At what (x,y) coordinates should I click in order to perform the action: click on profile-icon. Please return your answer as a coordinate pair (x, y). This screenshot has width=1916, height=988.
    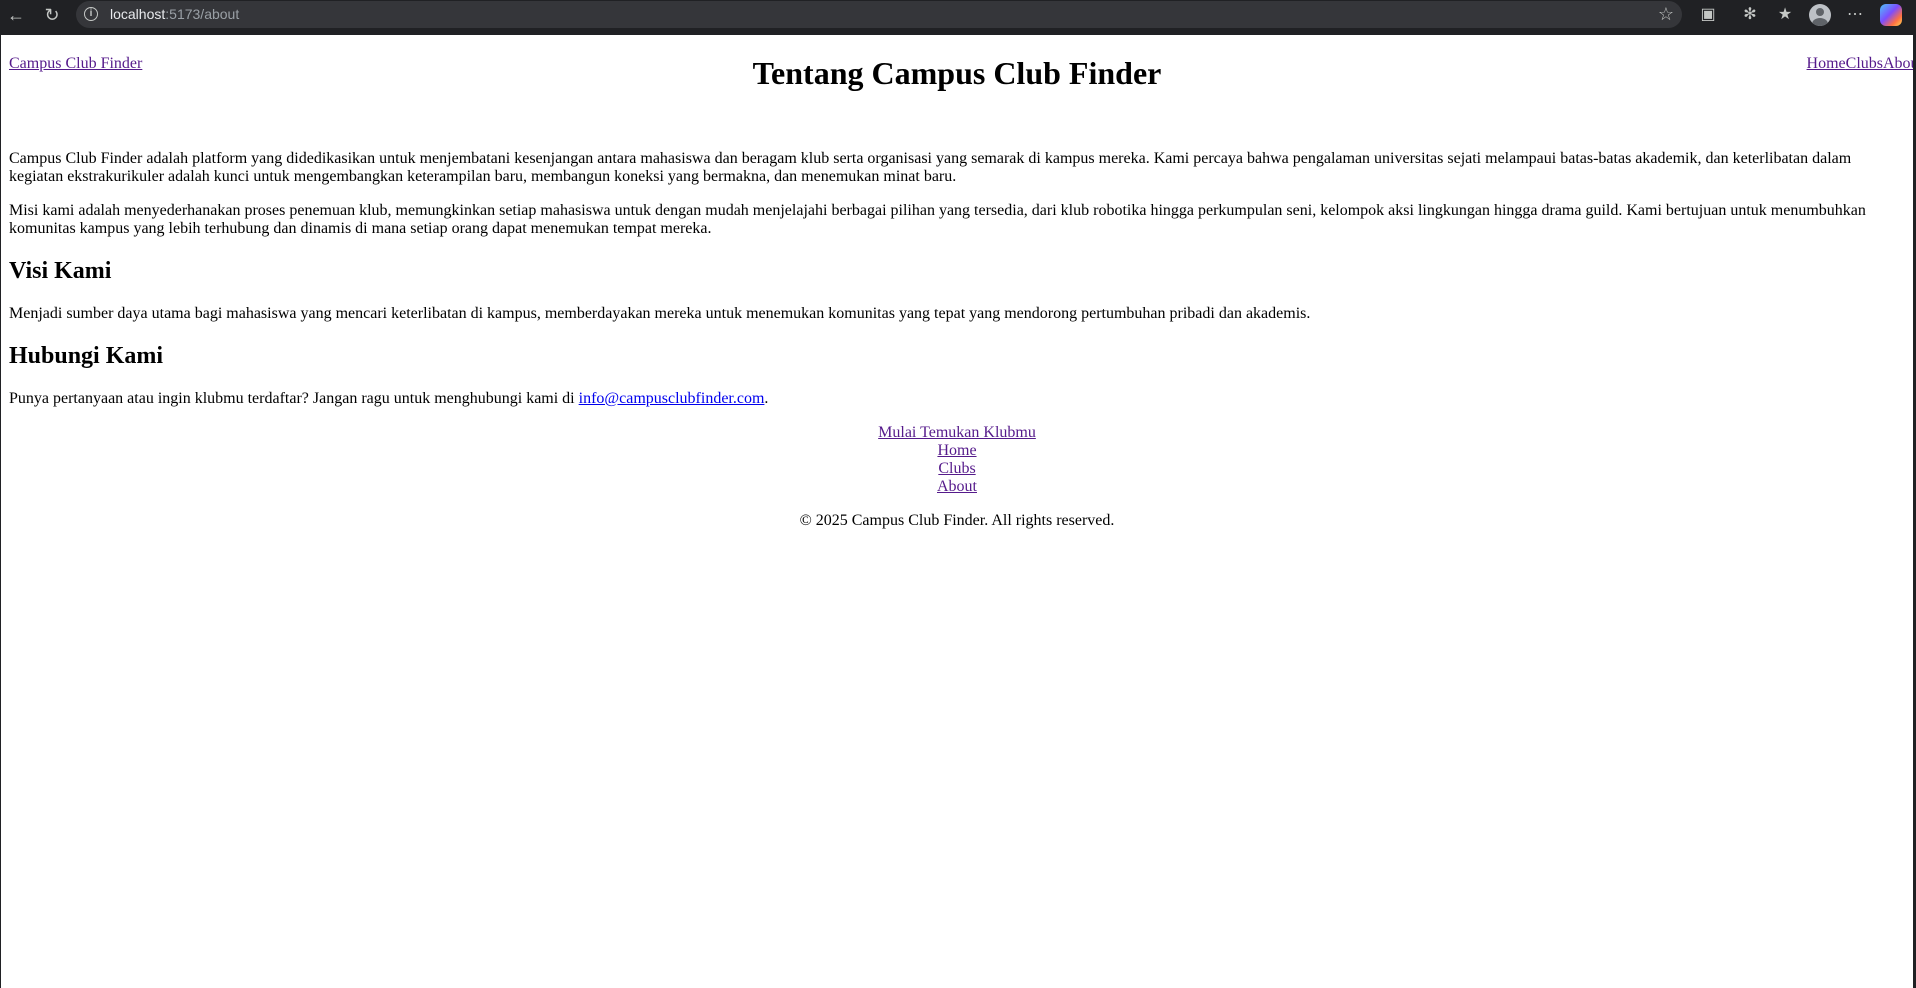
    Looking at the image, I should click on (1820, 15).